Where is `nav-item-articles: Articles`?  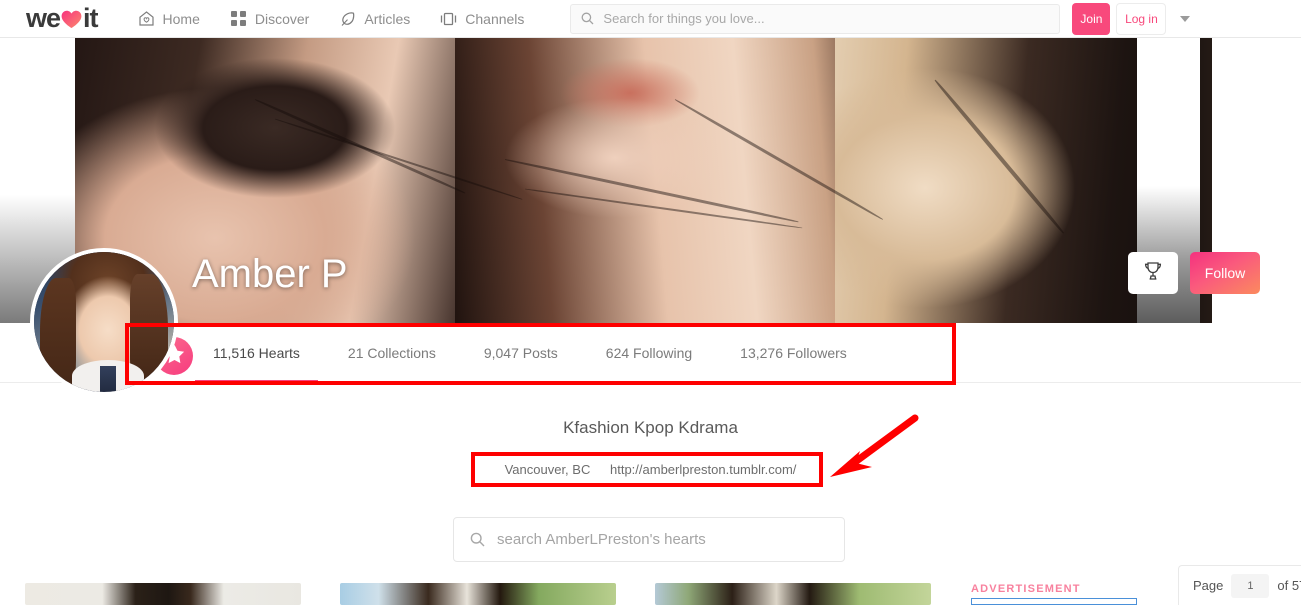
nav-item-articles: Articles is located at coordinates (374, 18).